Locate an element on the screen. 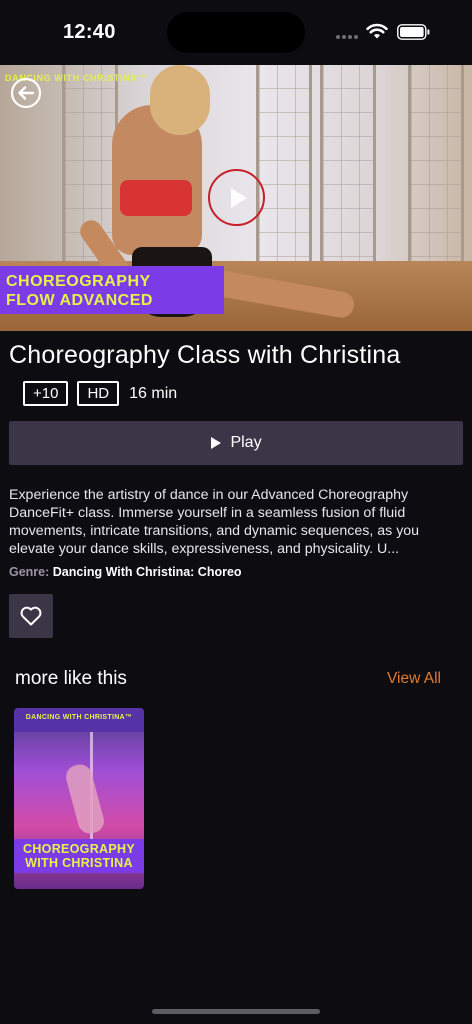 The image size is (472, 1024). cellular-signal-icon is located at coordinates (347, 37).